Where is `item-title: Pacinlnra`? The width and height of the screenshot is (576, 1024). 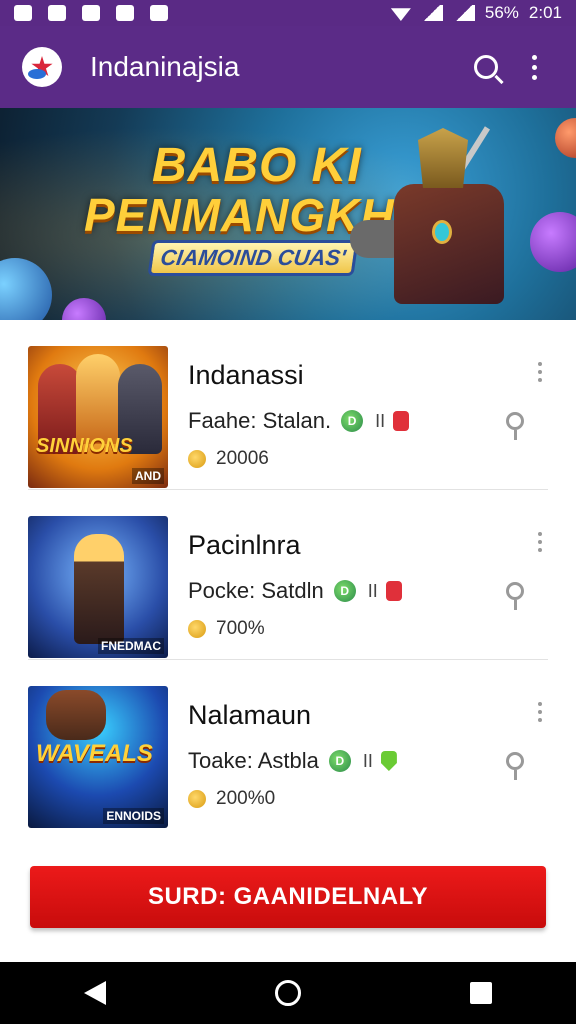 item-title: Pacinlnra is located at coordinates (244, 545).